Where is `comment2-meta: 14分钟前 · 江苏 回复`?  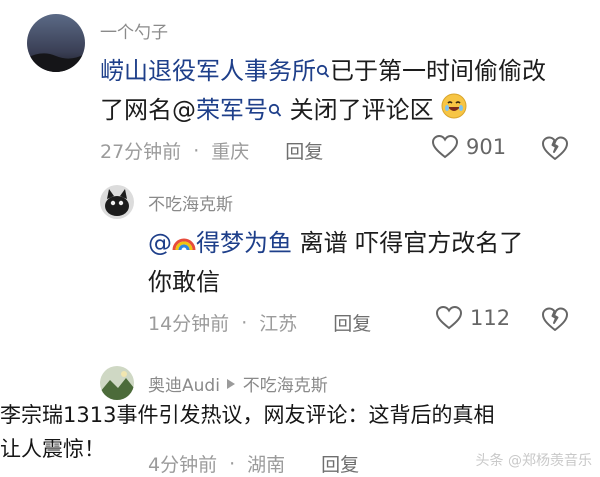 comment2-meta: 14分钟前 · 江苏 回复 is located at coordinates (259, 322).